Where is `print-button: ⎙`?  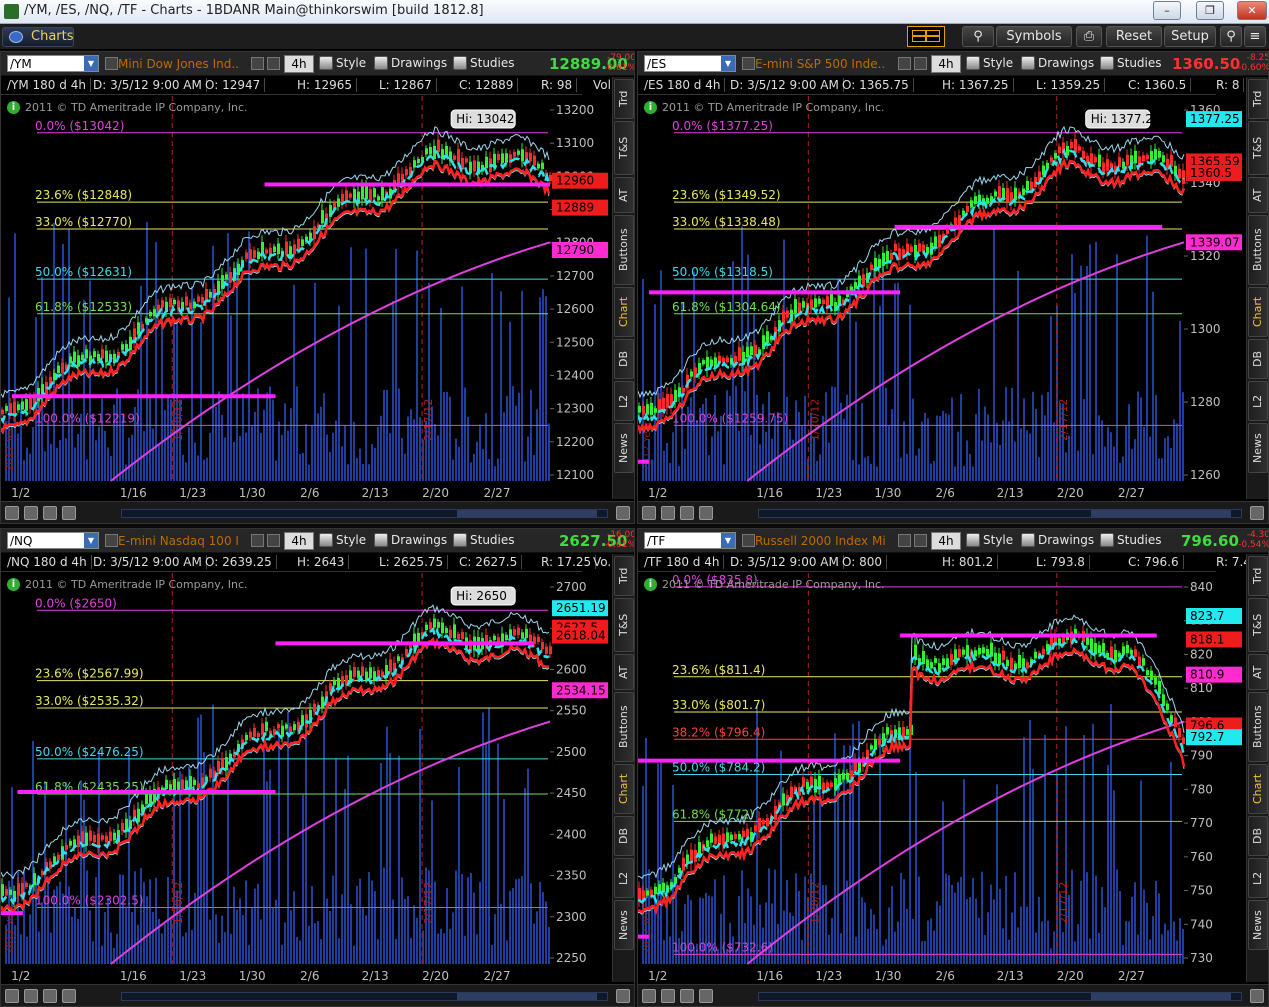 print-button: ⎙ is located at coordinates (1089, 36).